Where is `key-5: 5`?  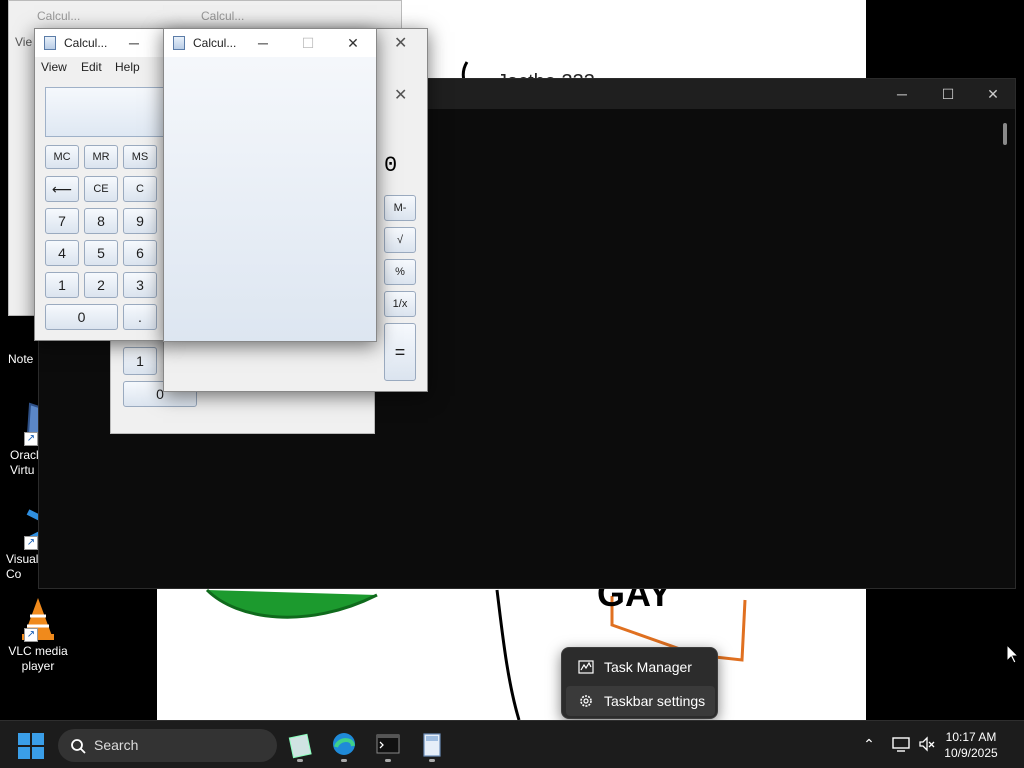
key-5: 5 is located at coordinates (101, 253).